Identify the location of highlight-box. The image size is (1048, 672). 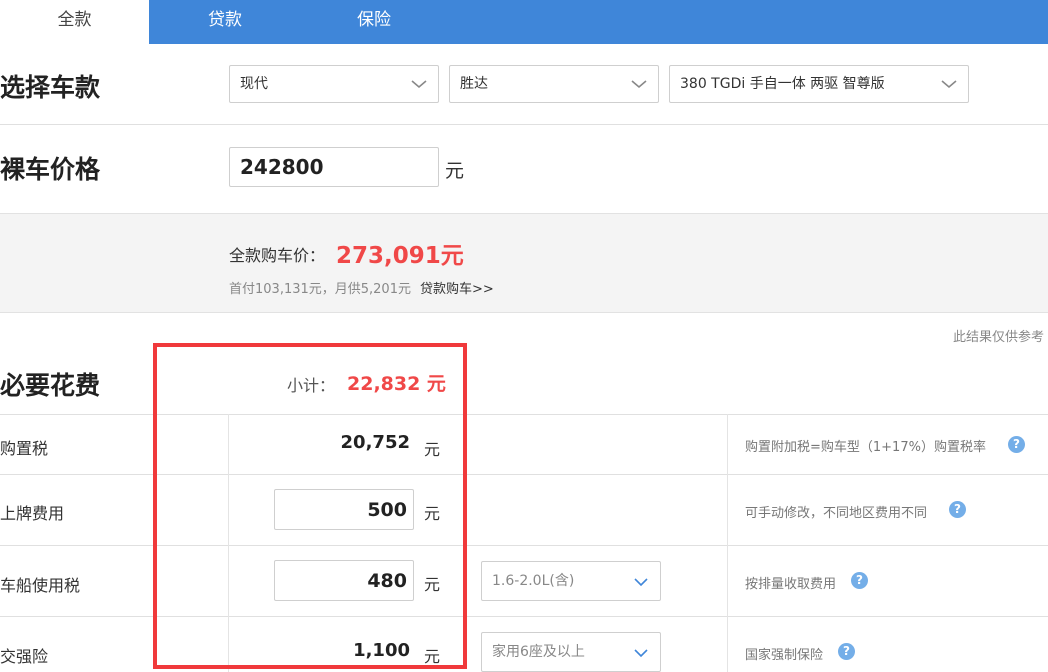
(310, 506).